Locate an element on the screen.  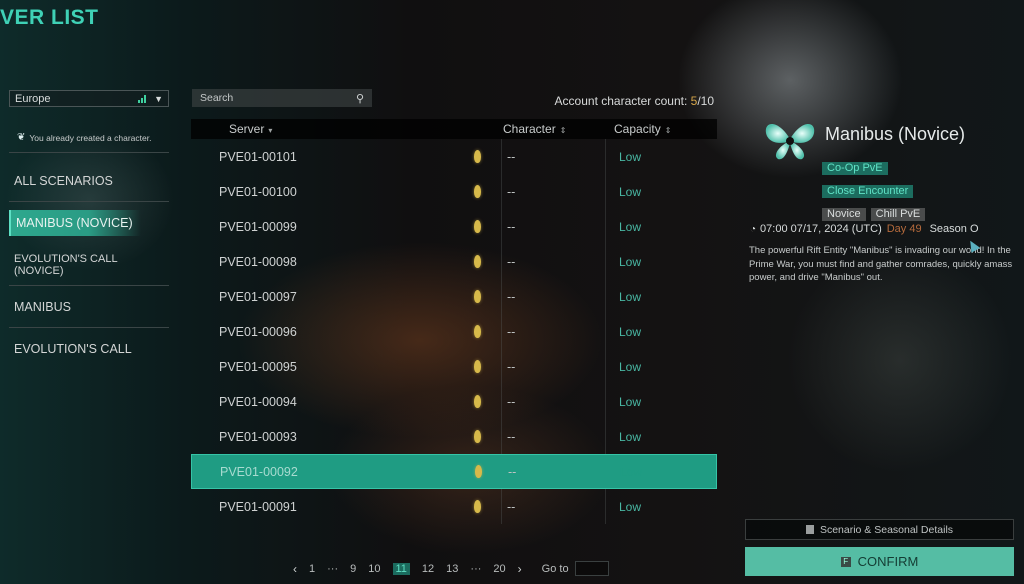
server-name: PVE01-00100 is located at coordinates (258, 191).